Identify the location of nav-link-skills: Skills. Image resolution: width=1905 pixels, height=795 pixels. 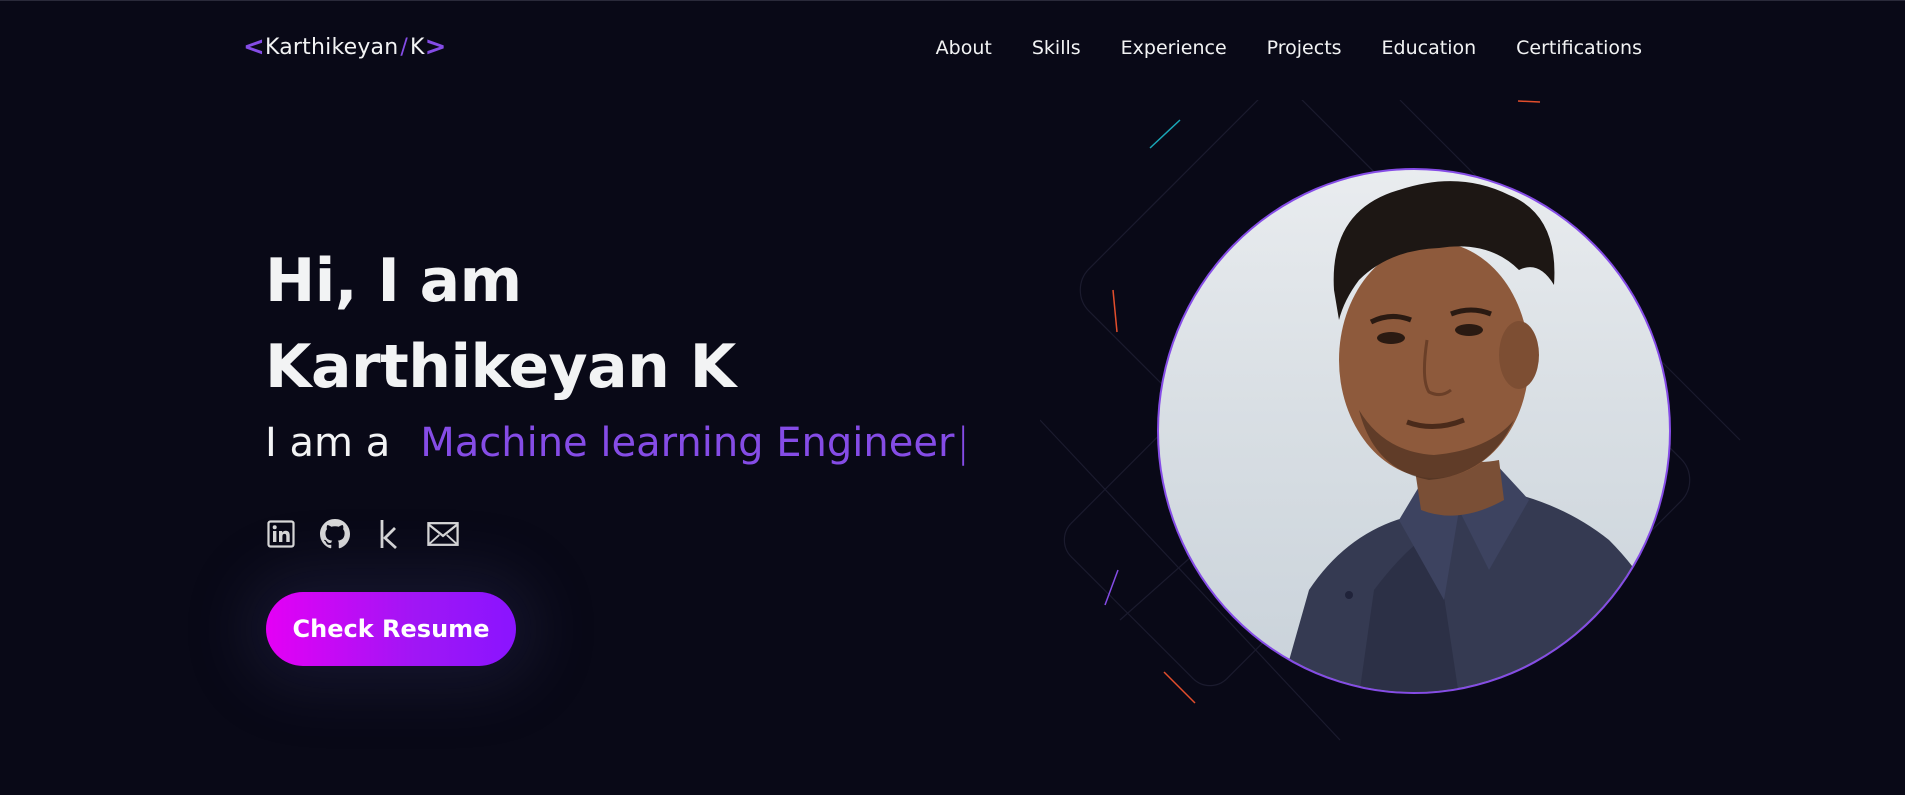
(1056, 48).